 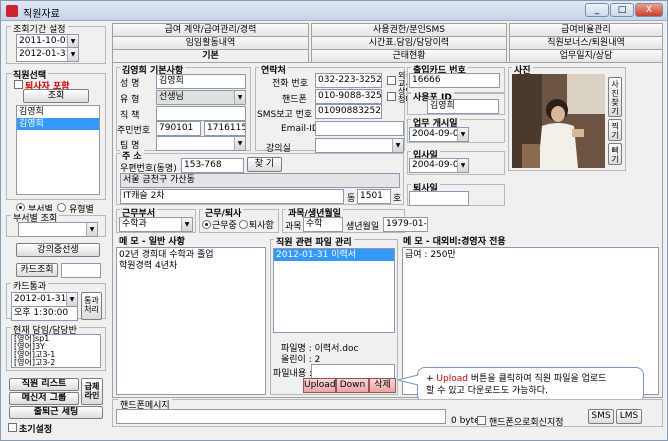 What do you see at coordinates (37, 270) in the screenshot?
I see `card-search-button: 카드조회` at bounding box center [37, 270].